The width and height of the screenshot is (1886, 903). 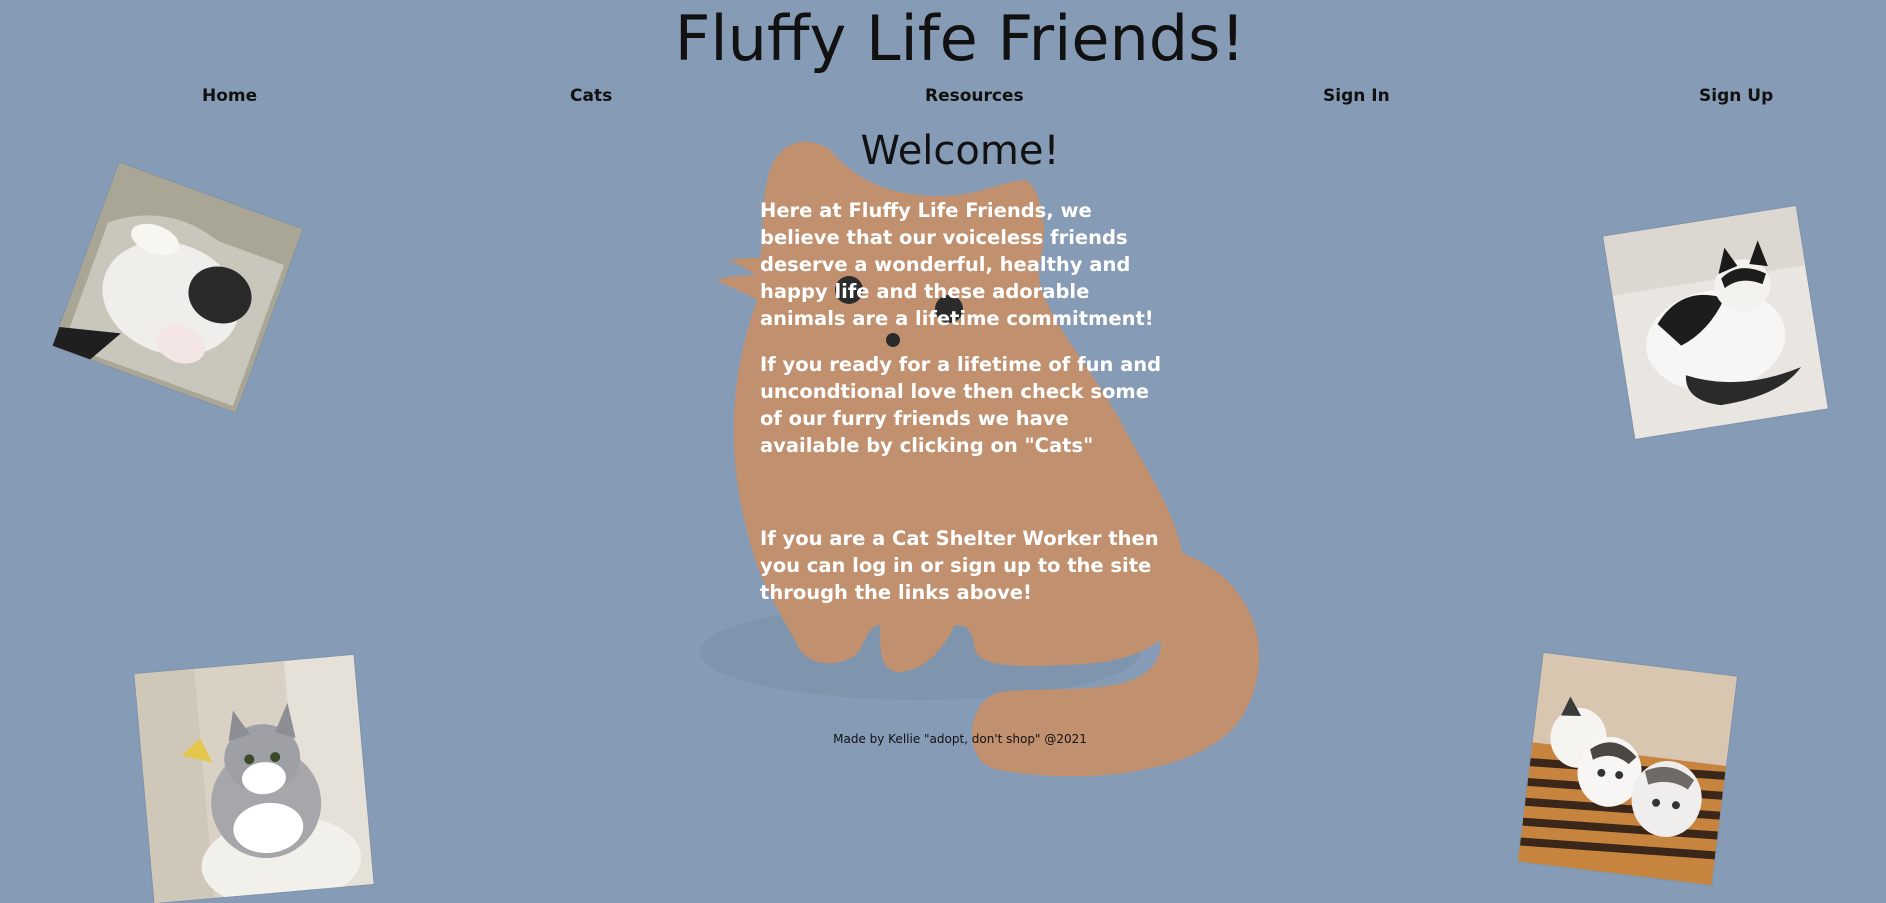 I want to click on cat-photo-top-right, so click(x=1715, y=322).